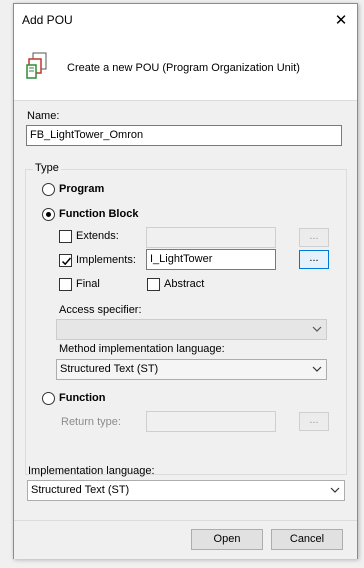  I want to click on name-label: Name:, so click(43, 116).